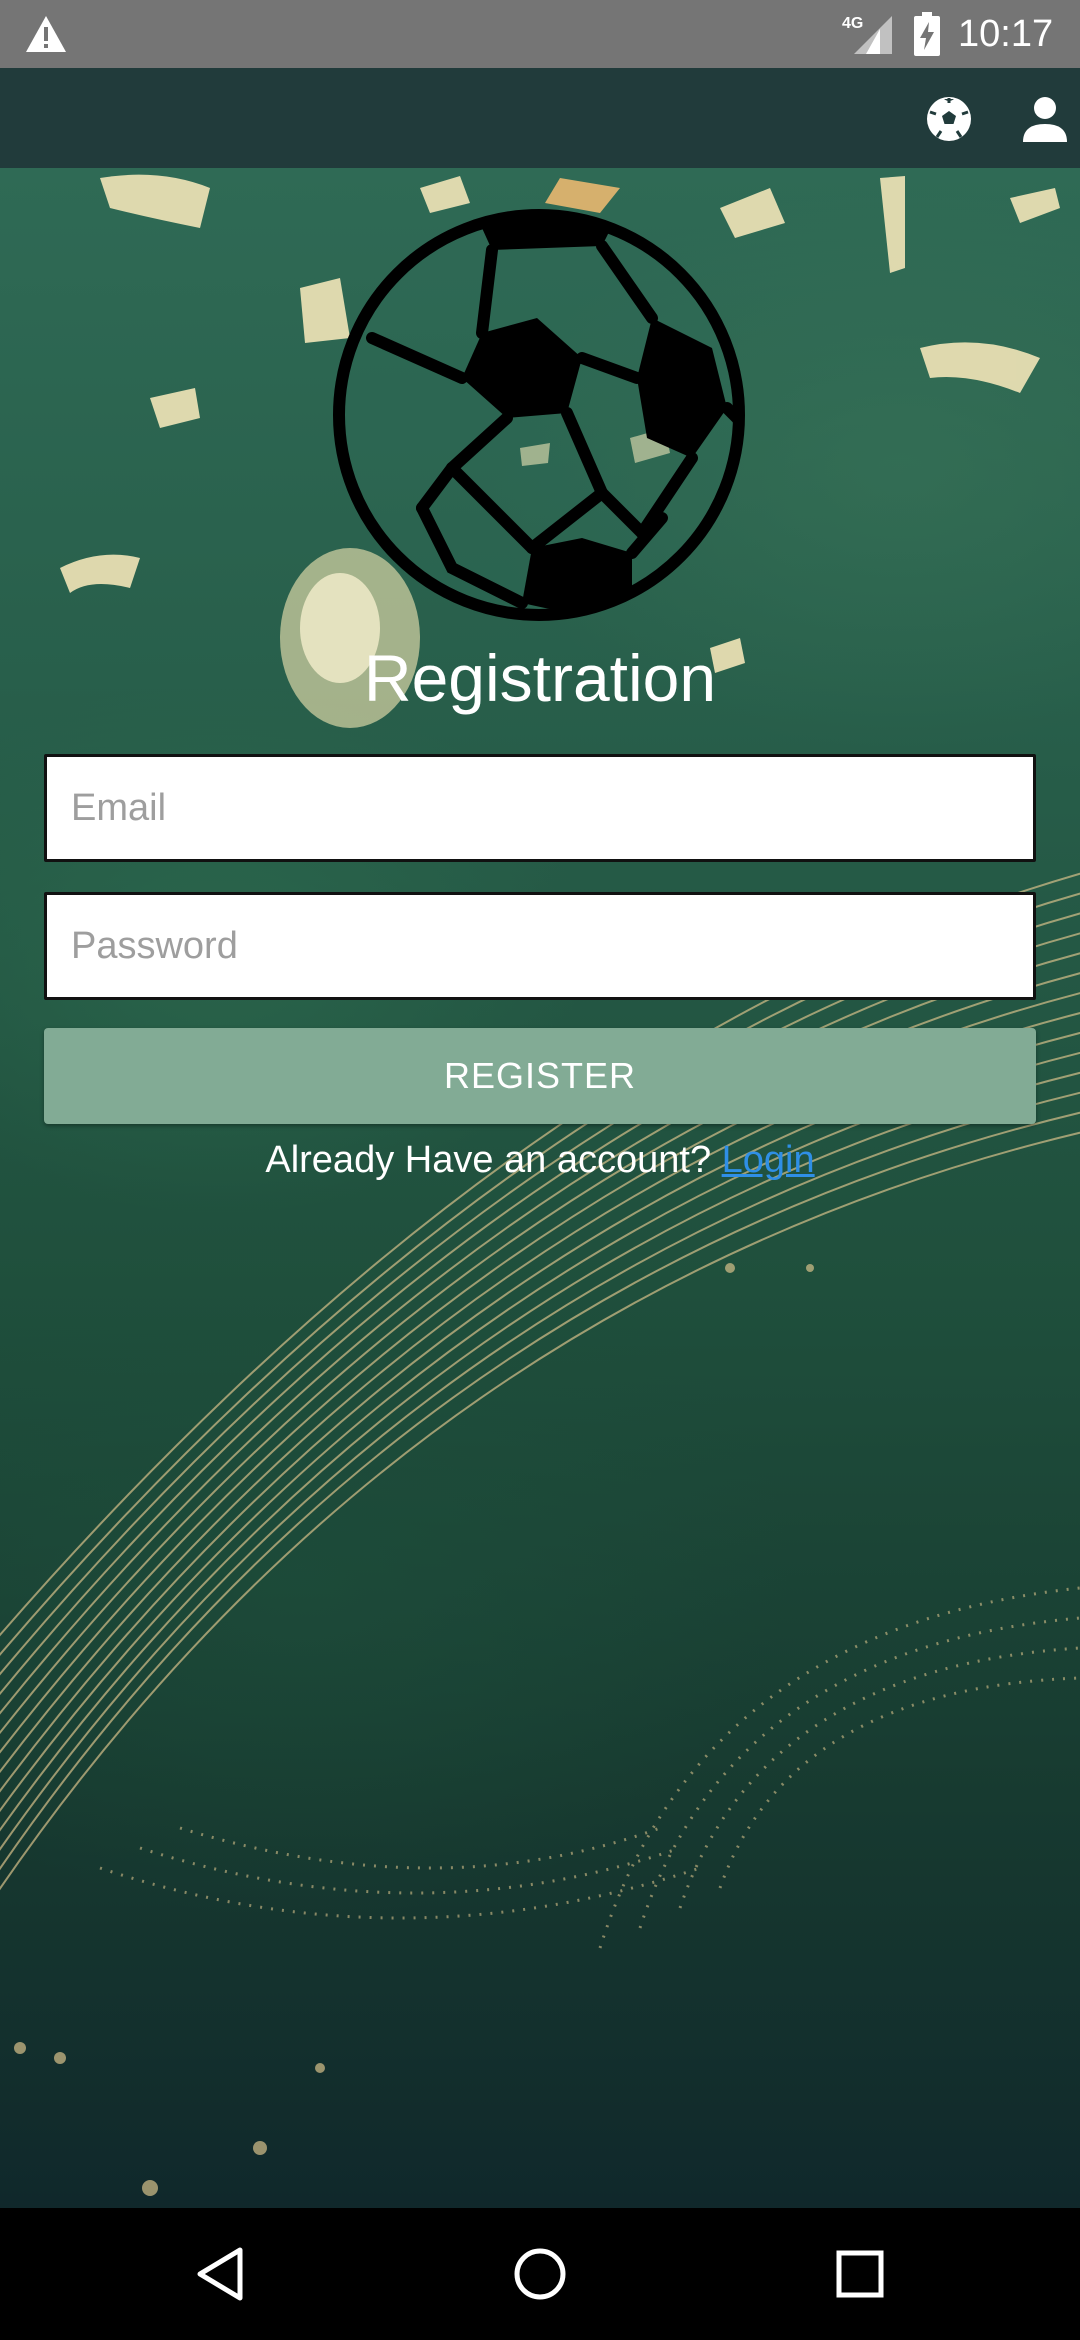 Image resolution: width=1080 pixels, height=2340 pixels. I want to click on status-bar: 4G 10:17, so click(540, 34).